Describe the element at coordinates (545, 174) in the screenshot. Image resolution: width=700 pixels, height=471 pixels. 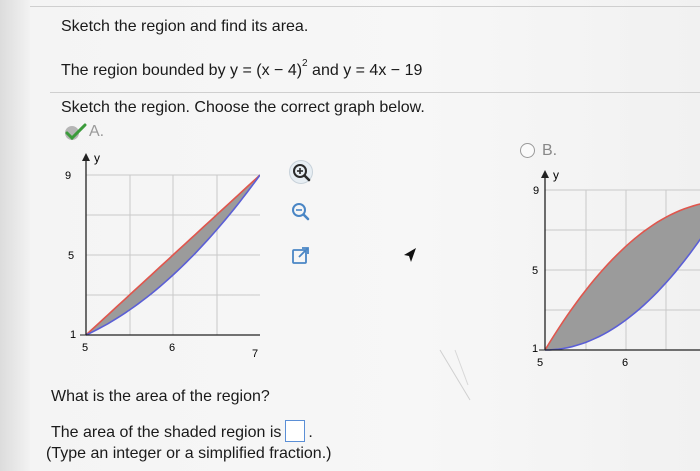
I see `graph-b-y-arrow` at that location.